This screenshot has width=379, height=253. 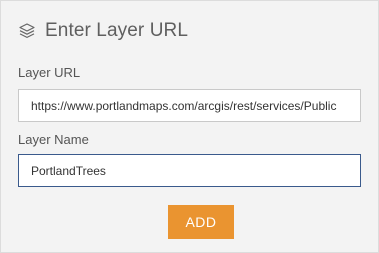 I want to click on layers-icon, so click(x=27, y=31).